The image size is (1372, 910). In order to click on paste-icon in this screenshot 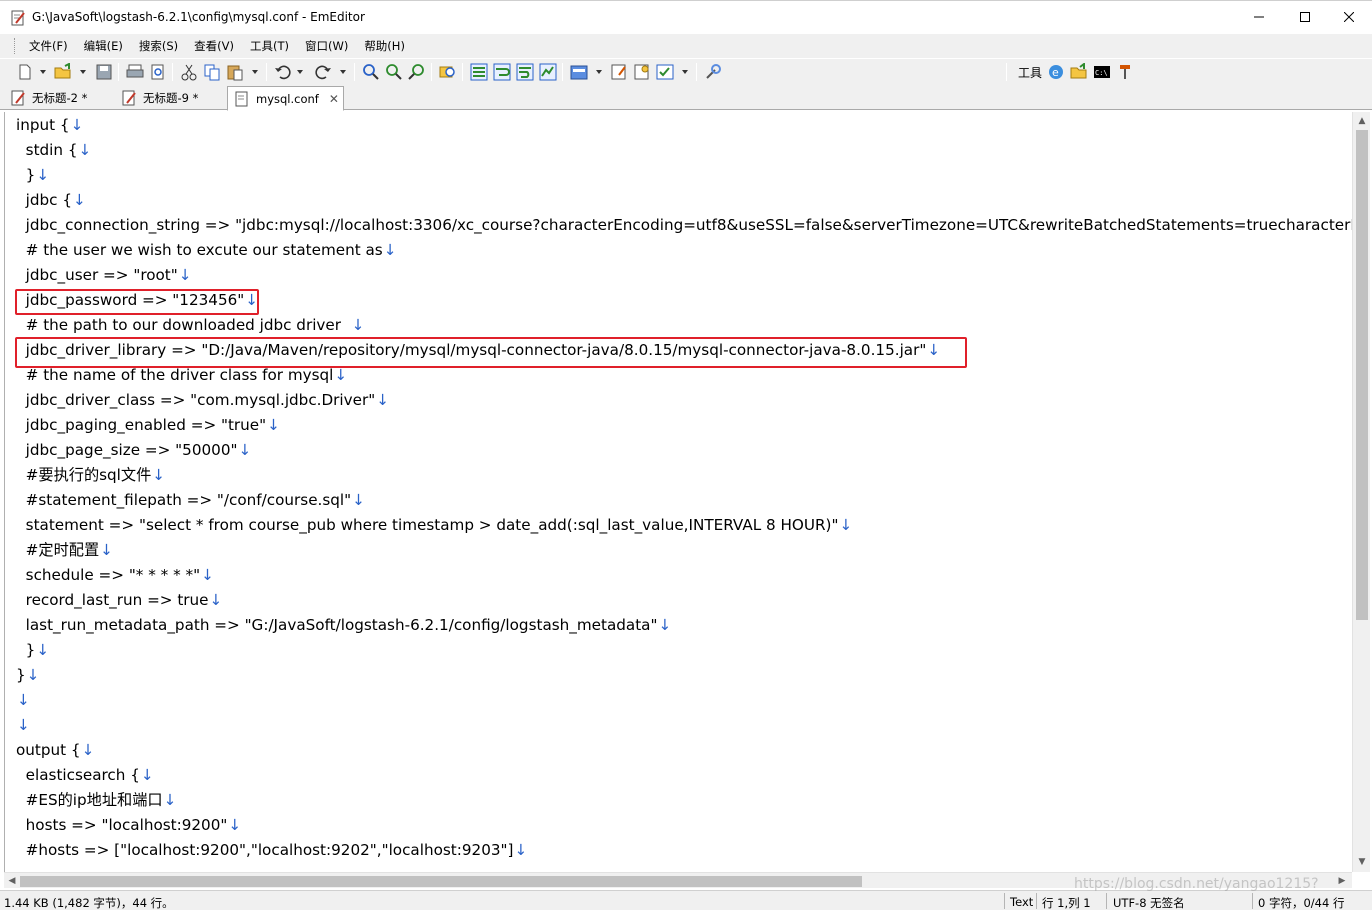, I will do `click(235, 72)`.